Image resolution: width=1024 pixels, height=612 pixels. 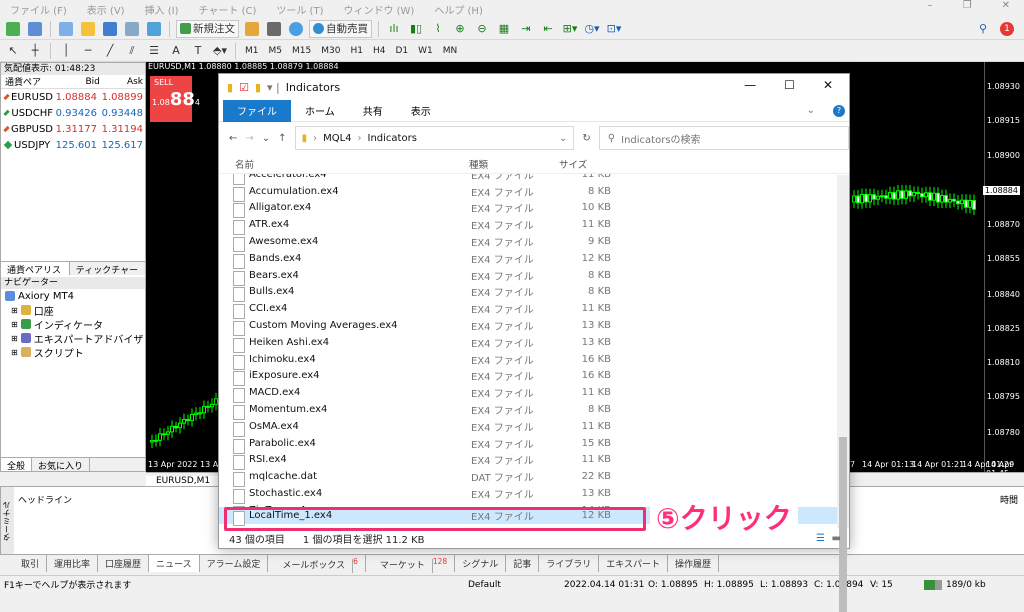 What do you see at coordinates (317, 564) in the screenshot?
I see `tab-mailbox: メールボックス 6` at bounding box center [317, 564].